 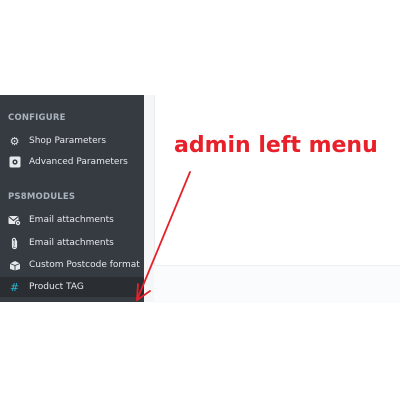 I want to click on annotation-arrow-icon, so click(x=163, y=236).